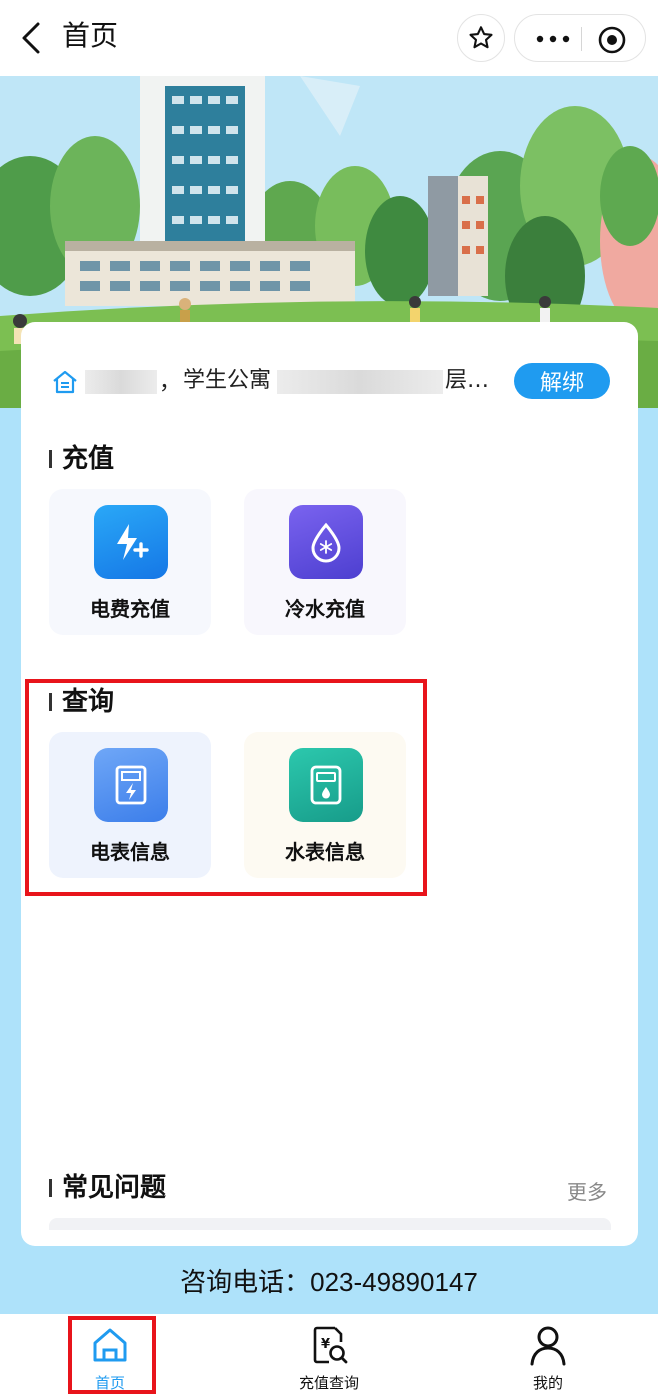  I want to click on tab-mine: 我的, so click(548, 1354).